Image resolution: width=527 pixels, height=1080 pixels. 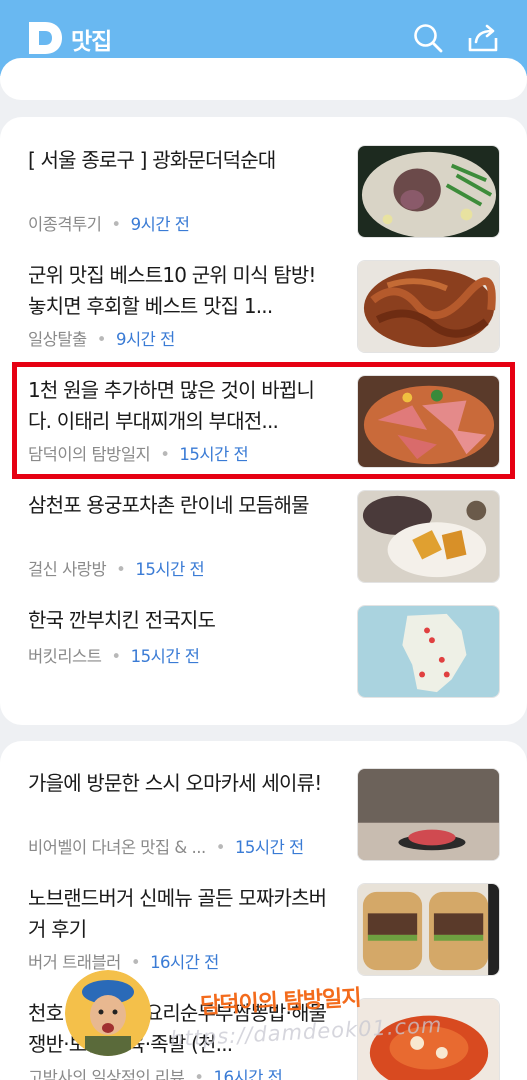 I want to click on article-title: 가을에 방문한 스시 오마카세 세이류!, so click(x=180, y=799).